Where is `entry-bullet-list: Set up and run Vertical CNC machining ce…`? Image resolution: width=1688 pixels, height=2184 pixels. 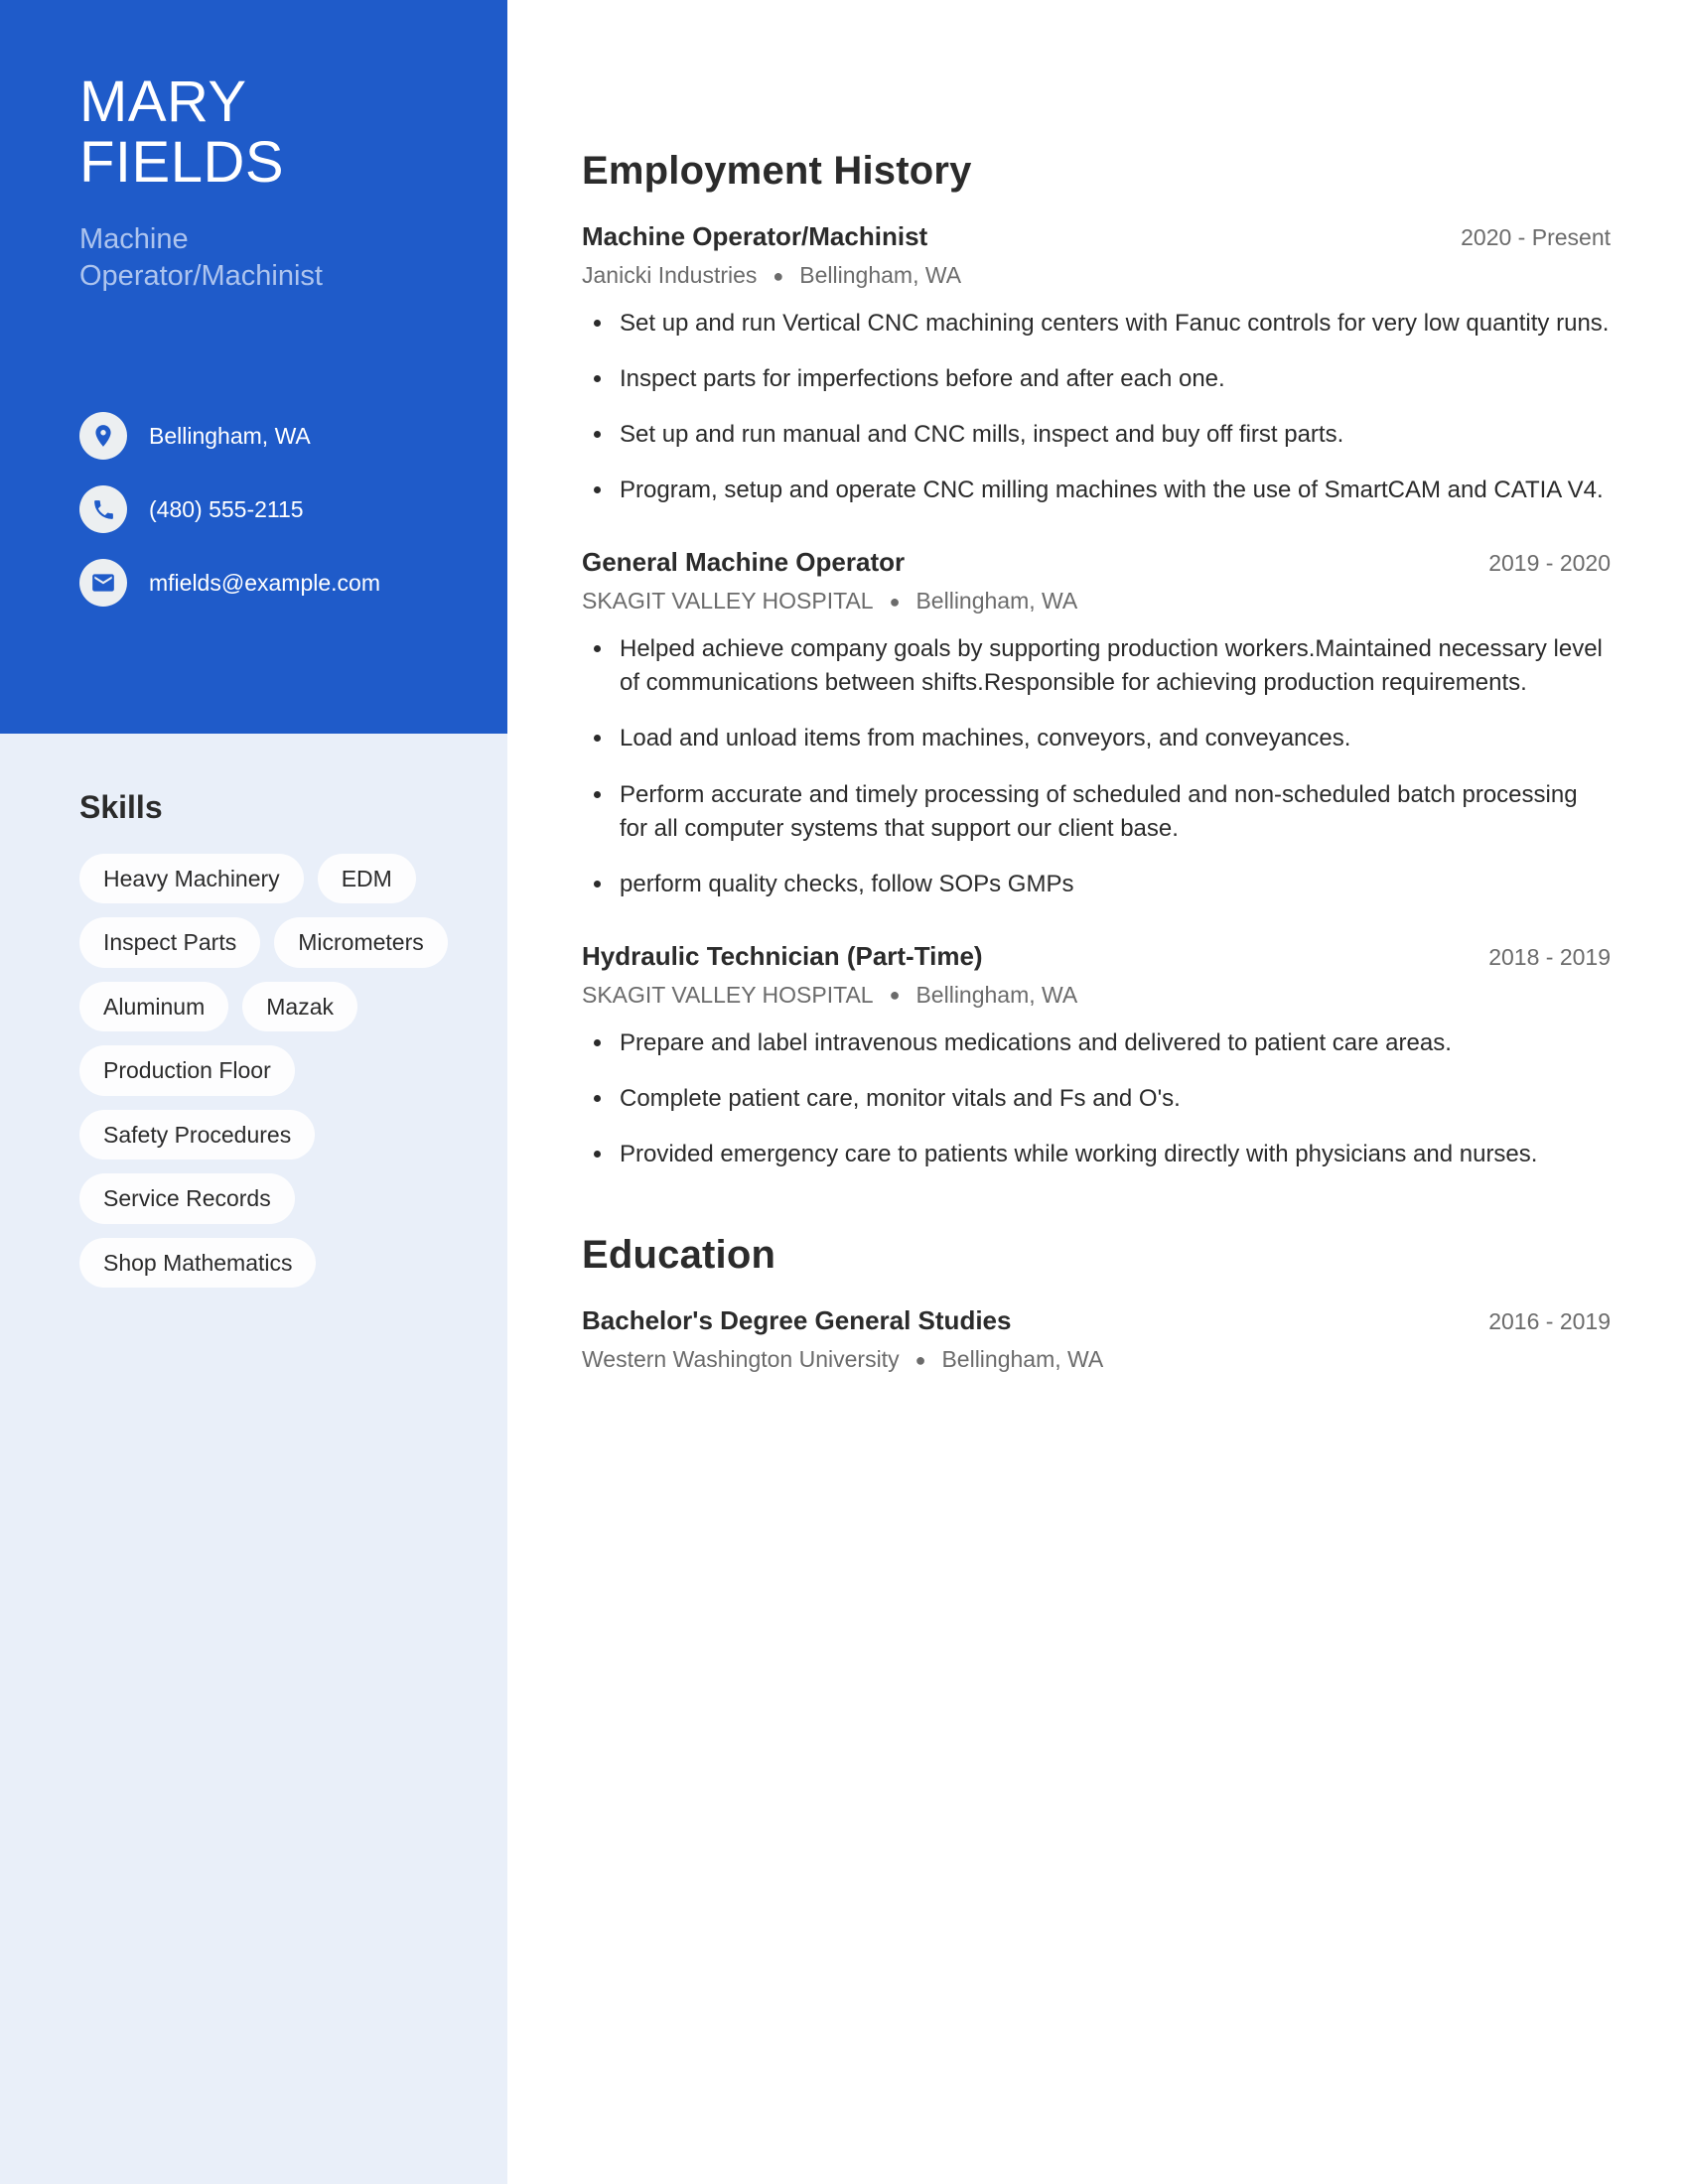
entry-bullet-list: Set up and run Vertical CNC machining ce… is located at coordinates (1096, 407).